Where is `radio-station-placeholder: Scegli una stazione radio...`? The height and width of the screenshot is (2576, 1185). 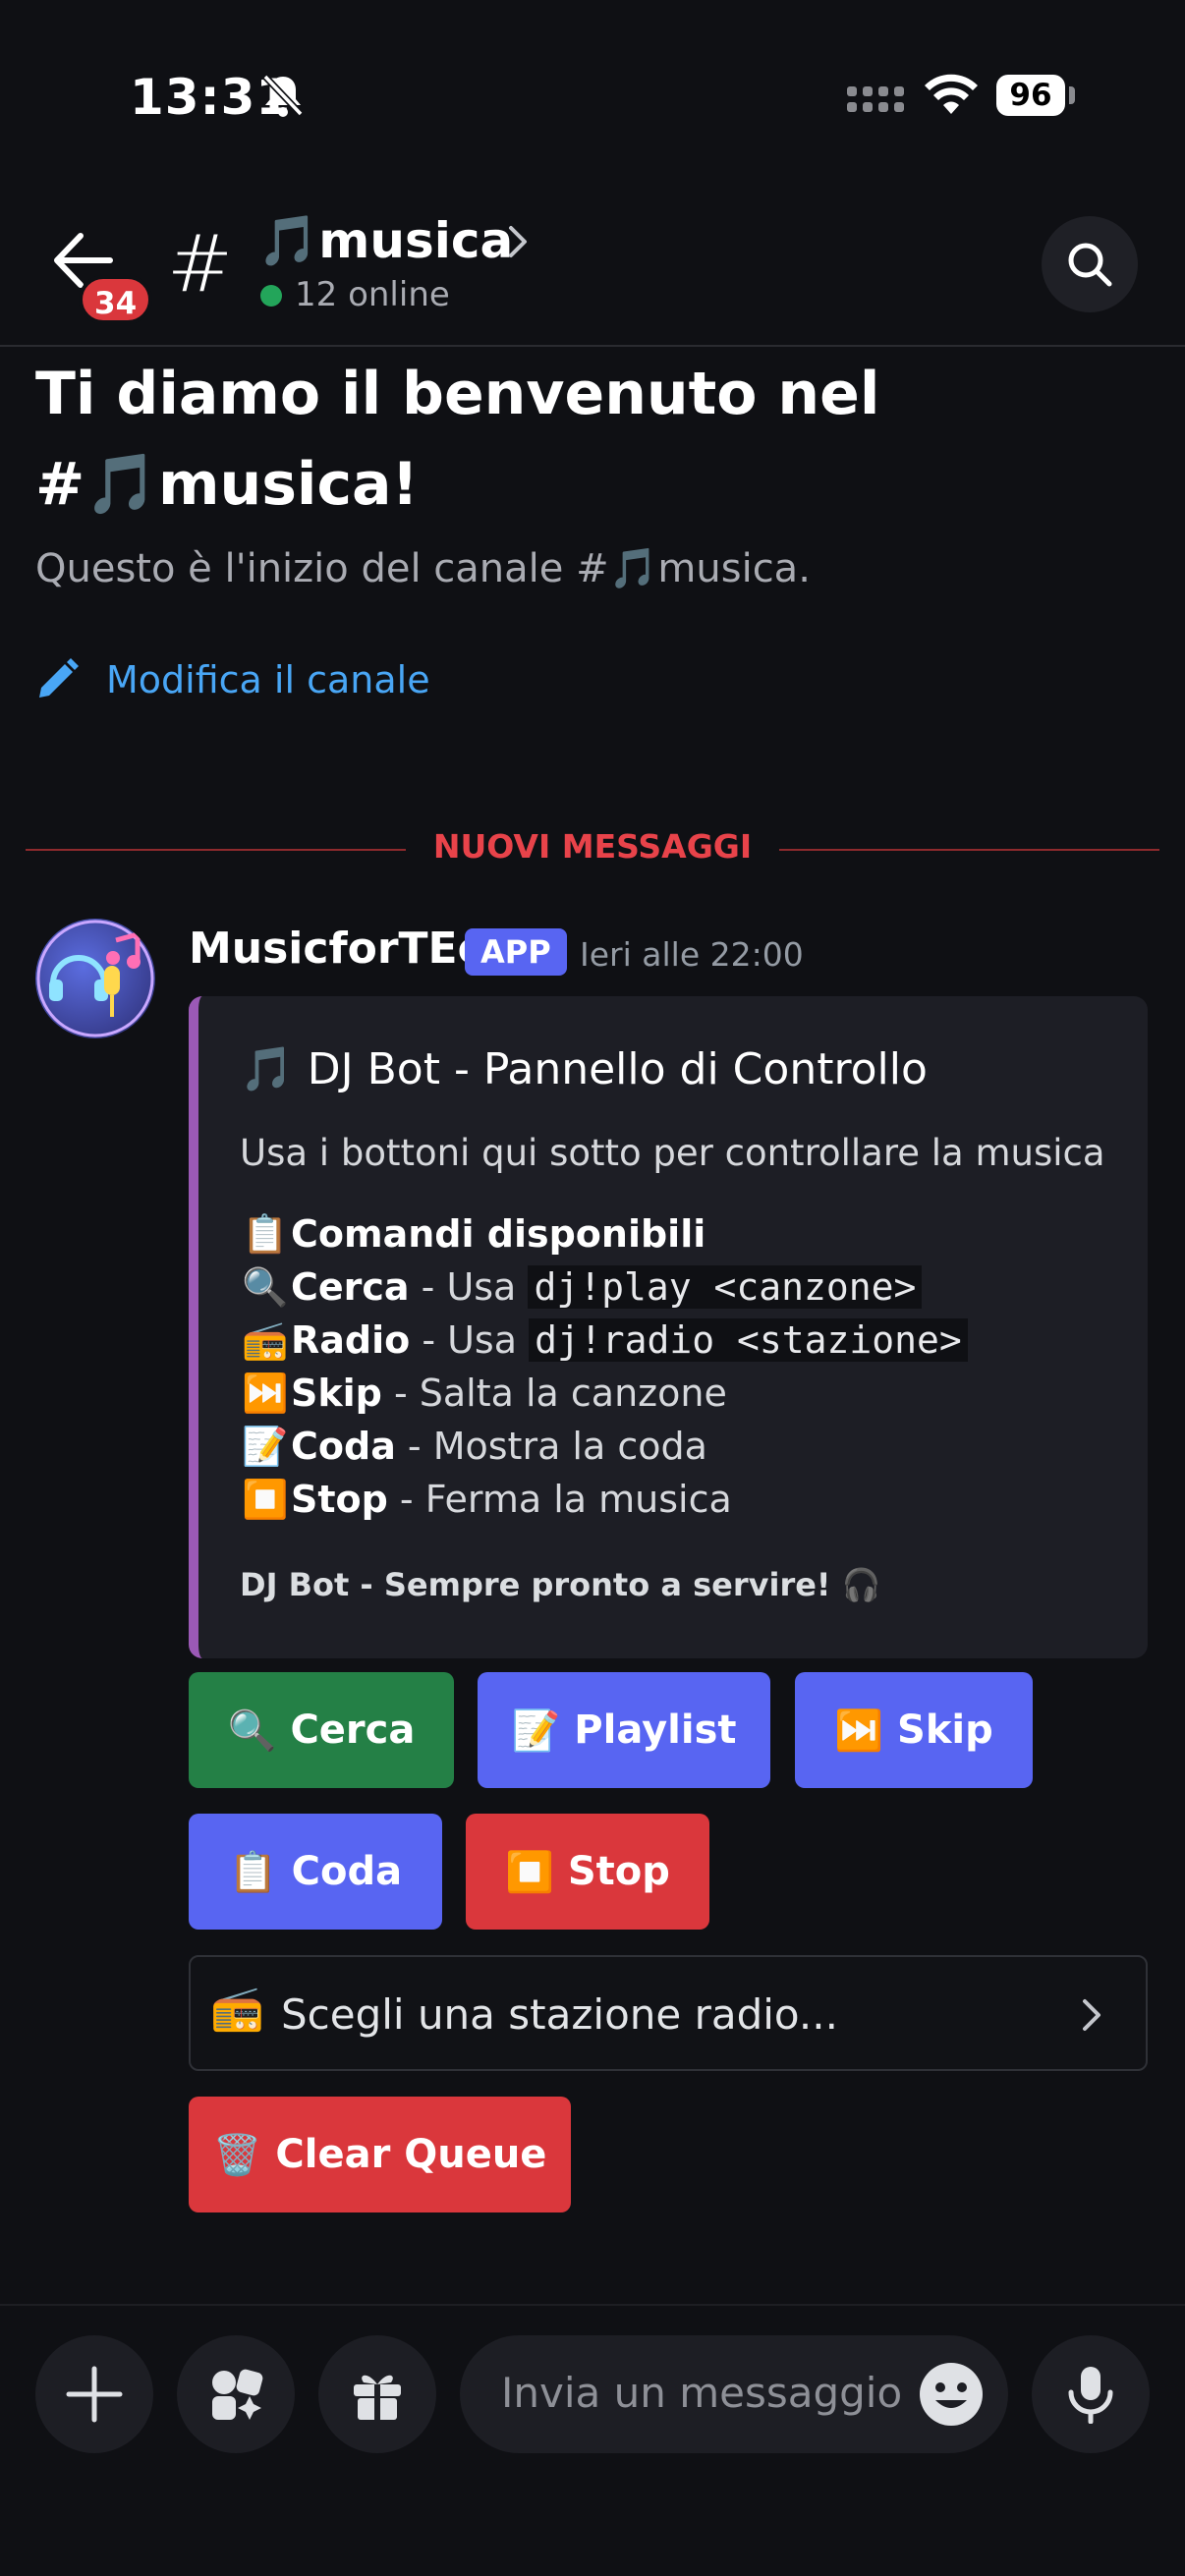
radio-station-placeholder: Scegli una stazione radio... is located at coordinates (560, 2014).